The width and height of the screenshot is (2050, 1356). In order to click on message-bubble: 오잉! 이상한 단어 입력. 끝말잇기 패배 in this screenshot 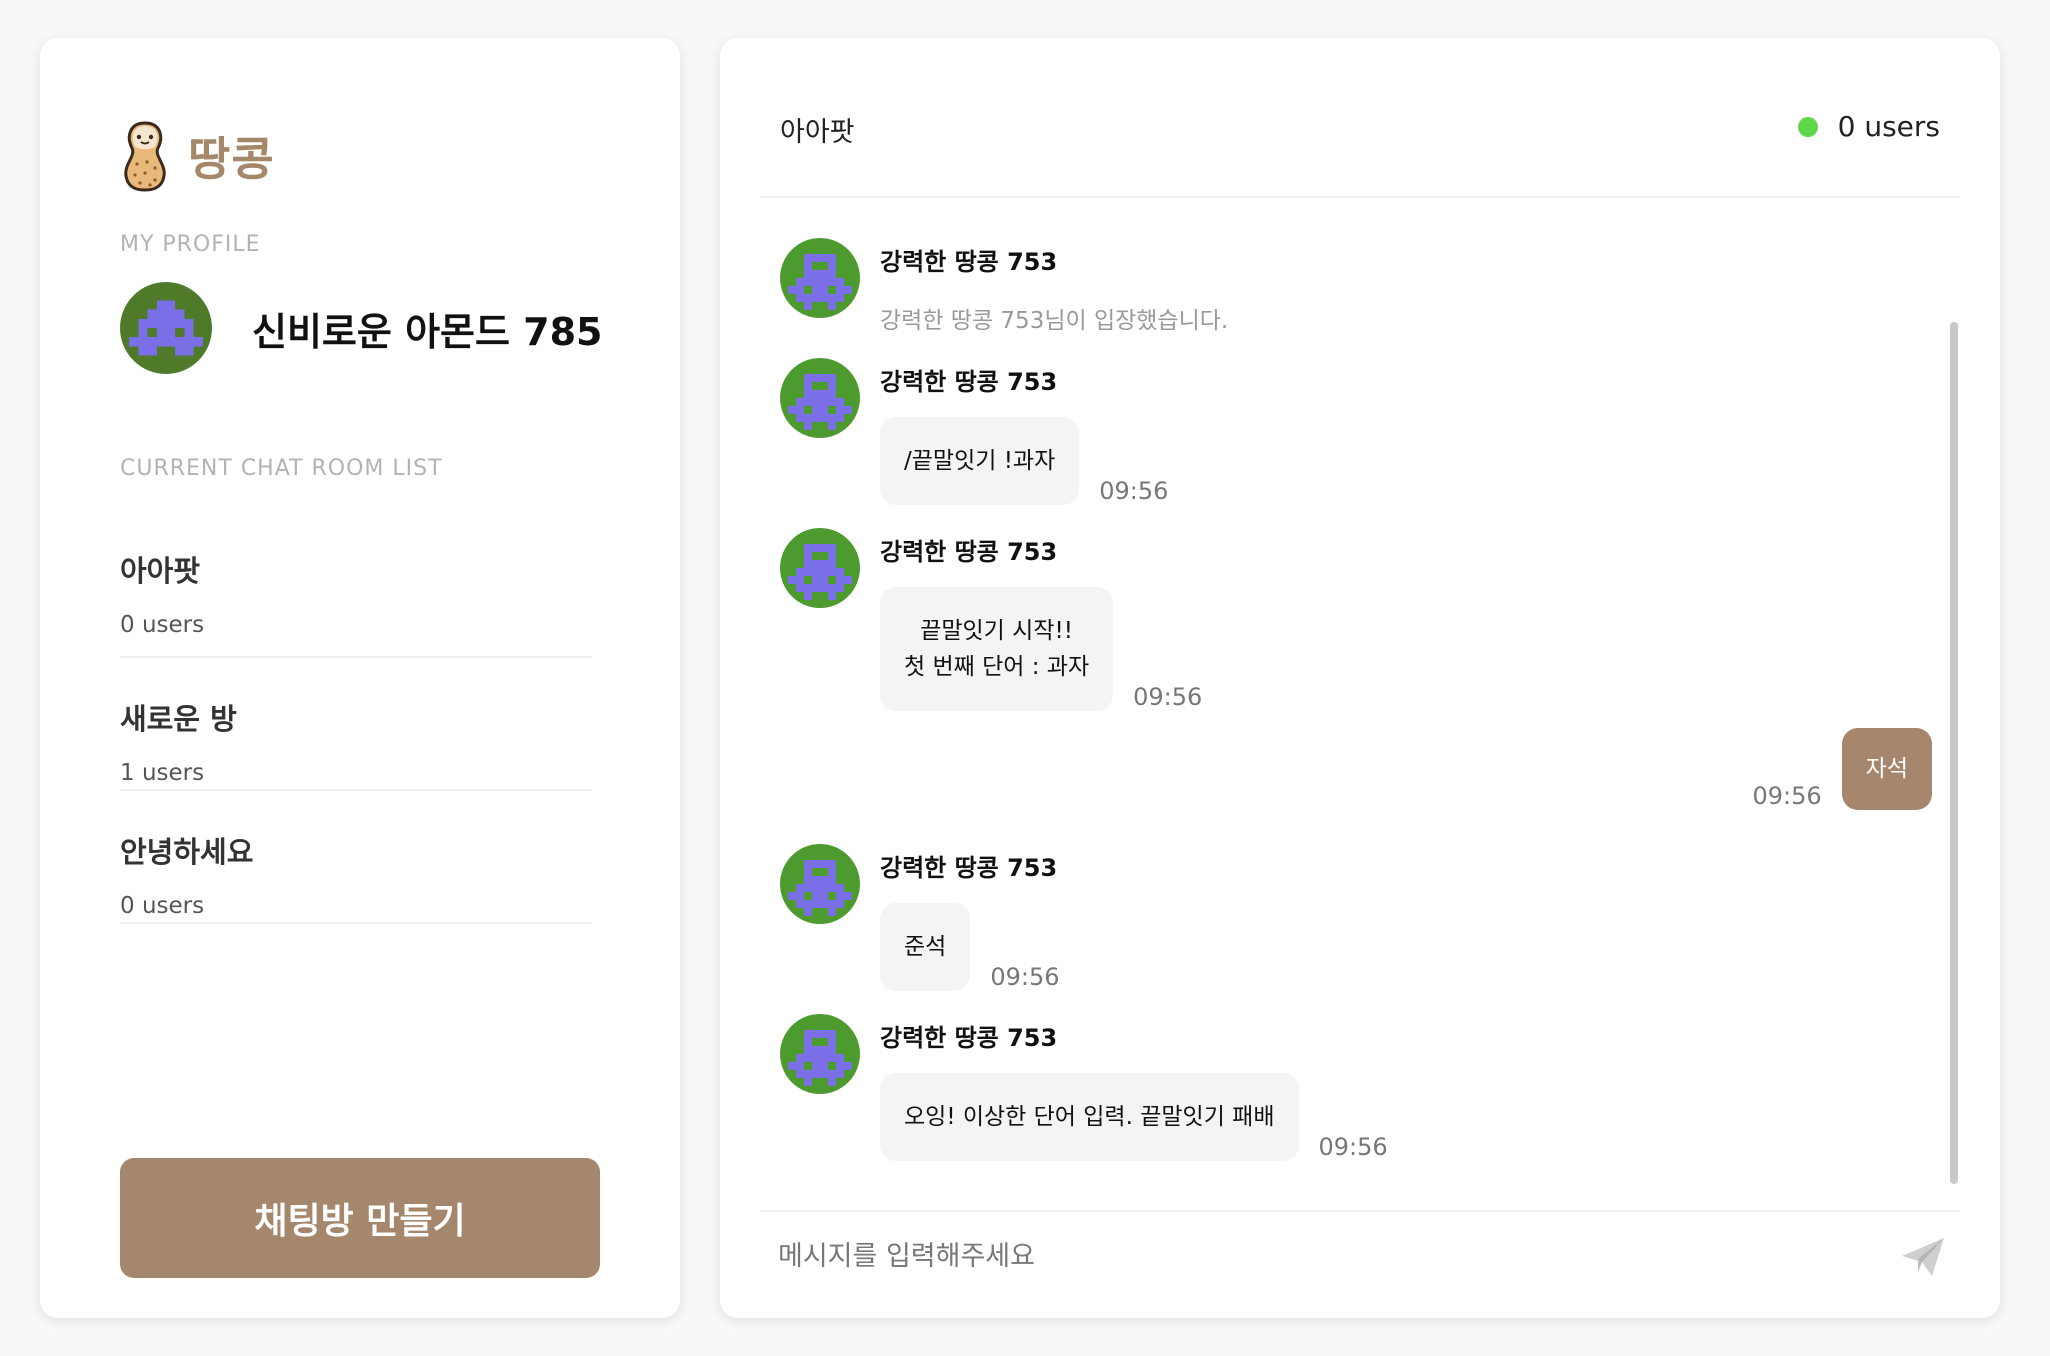, I will do `click(1089, 1117)`.